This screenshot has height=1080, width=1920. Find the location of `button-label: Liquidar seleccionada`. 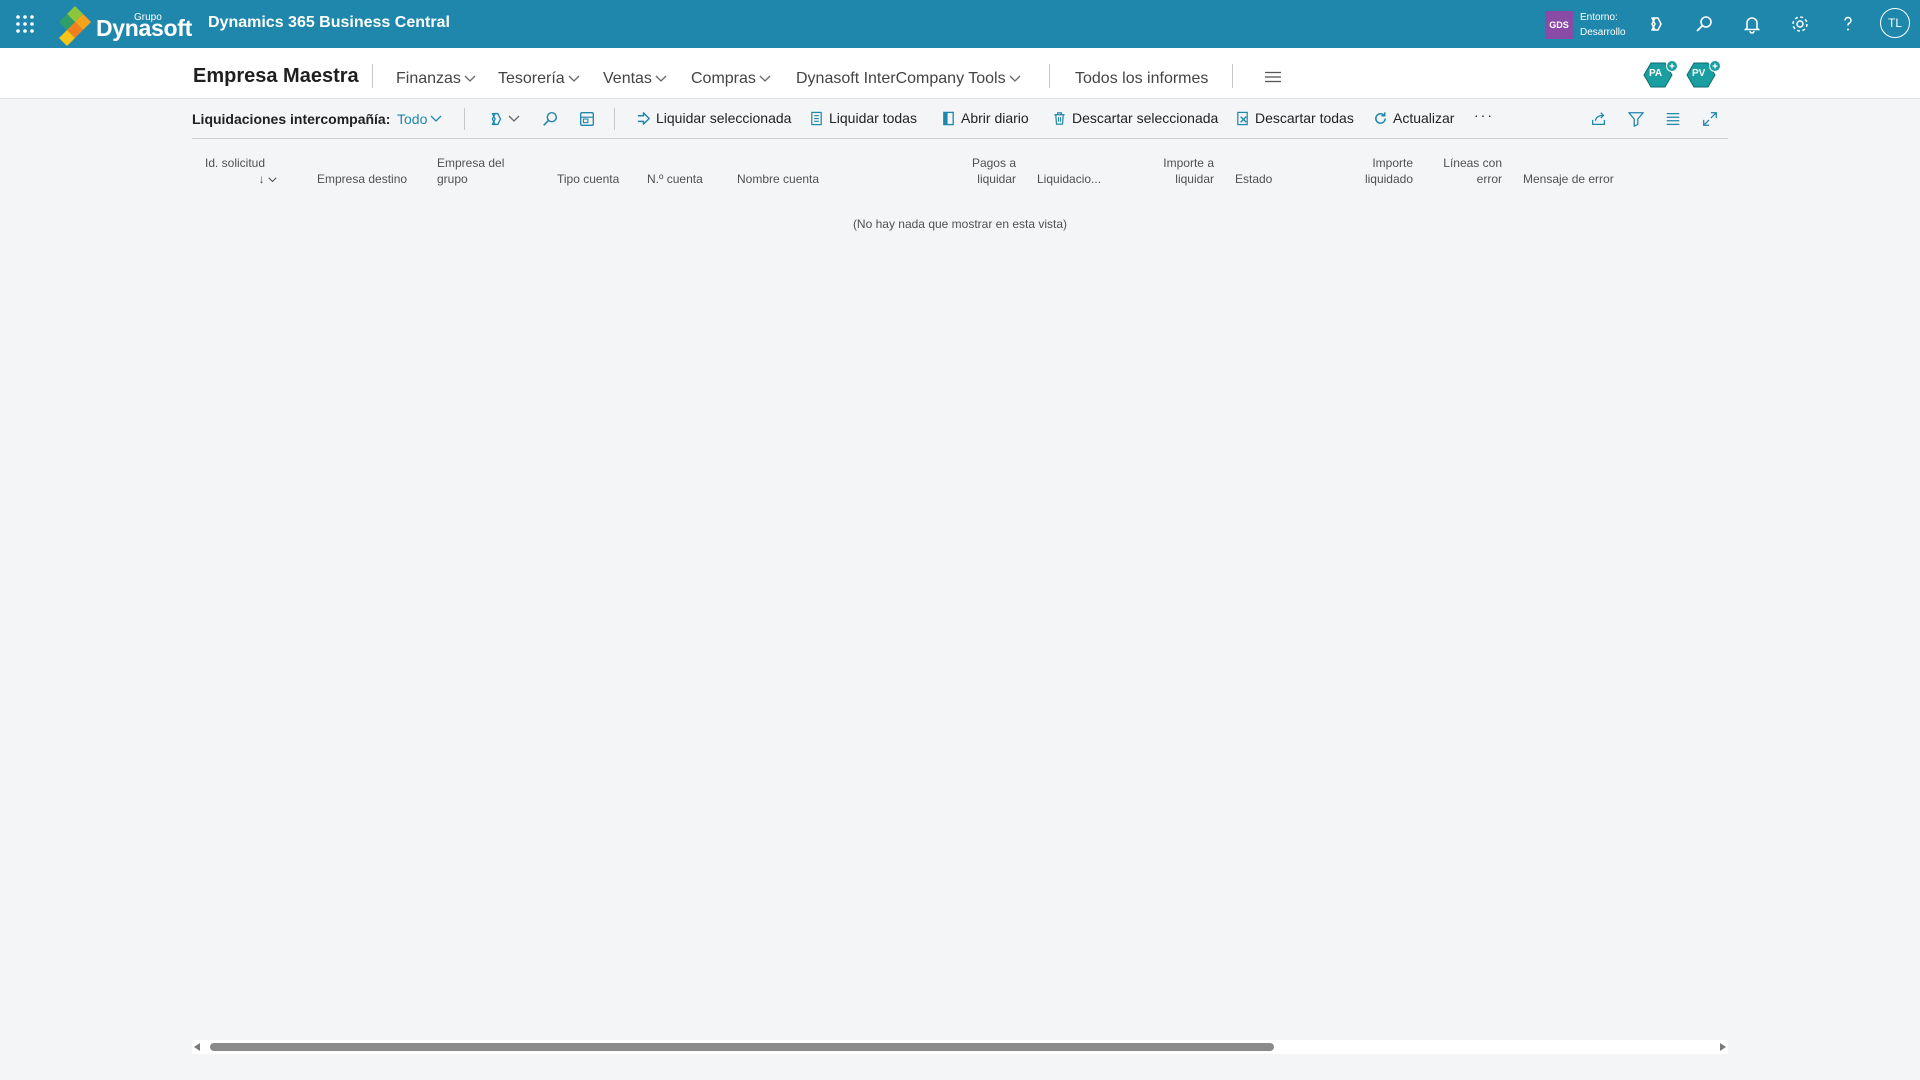

button-label: Liquidar seleccionada is located at coordinates (724, 118).